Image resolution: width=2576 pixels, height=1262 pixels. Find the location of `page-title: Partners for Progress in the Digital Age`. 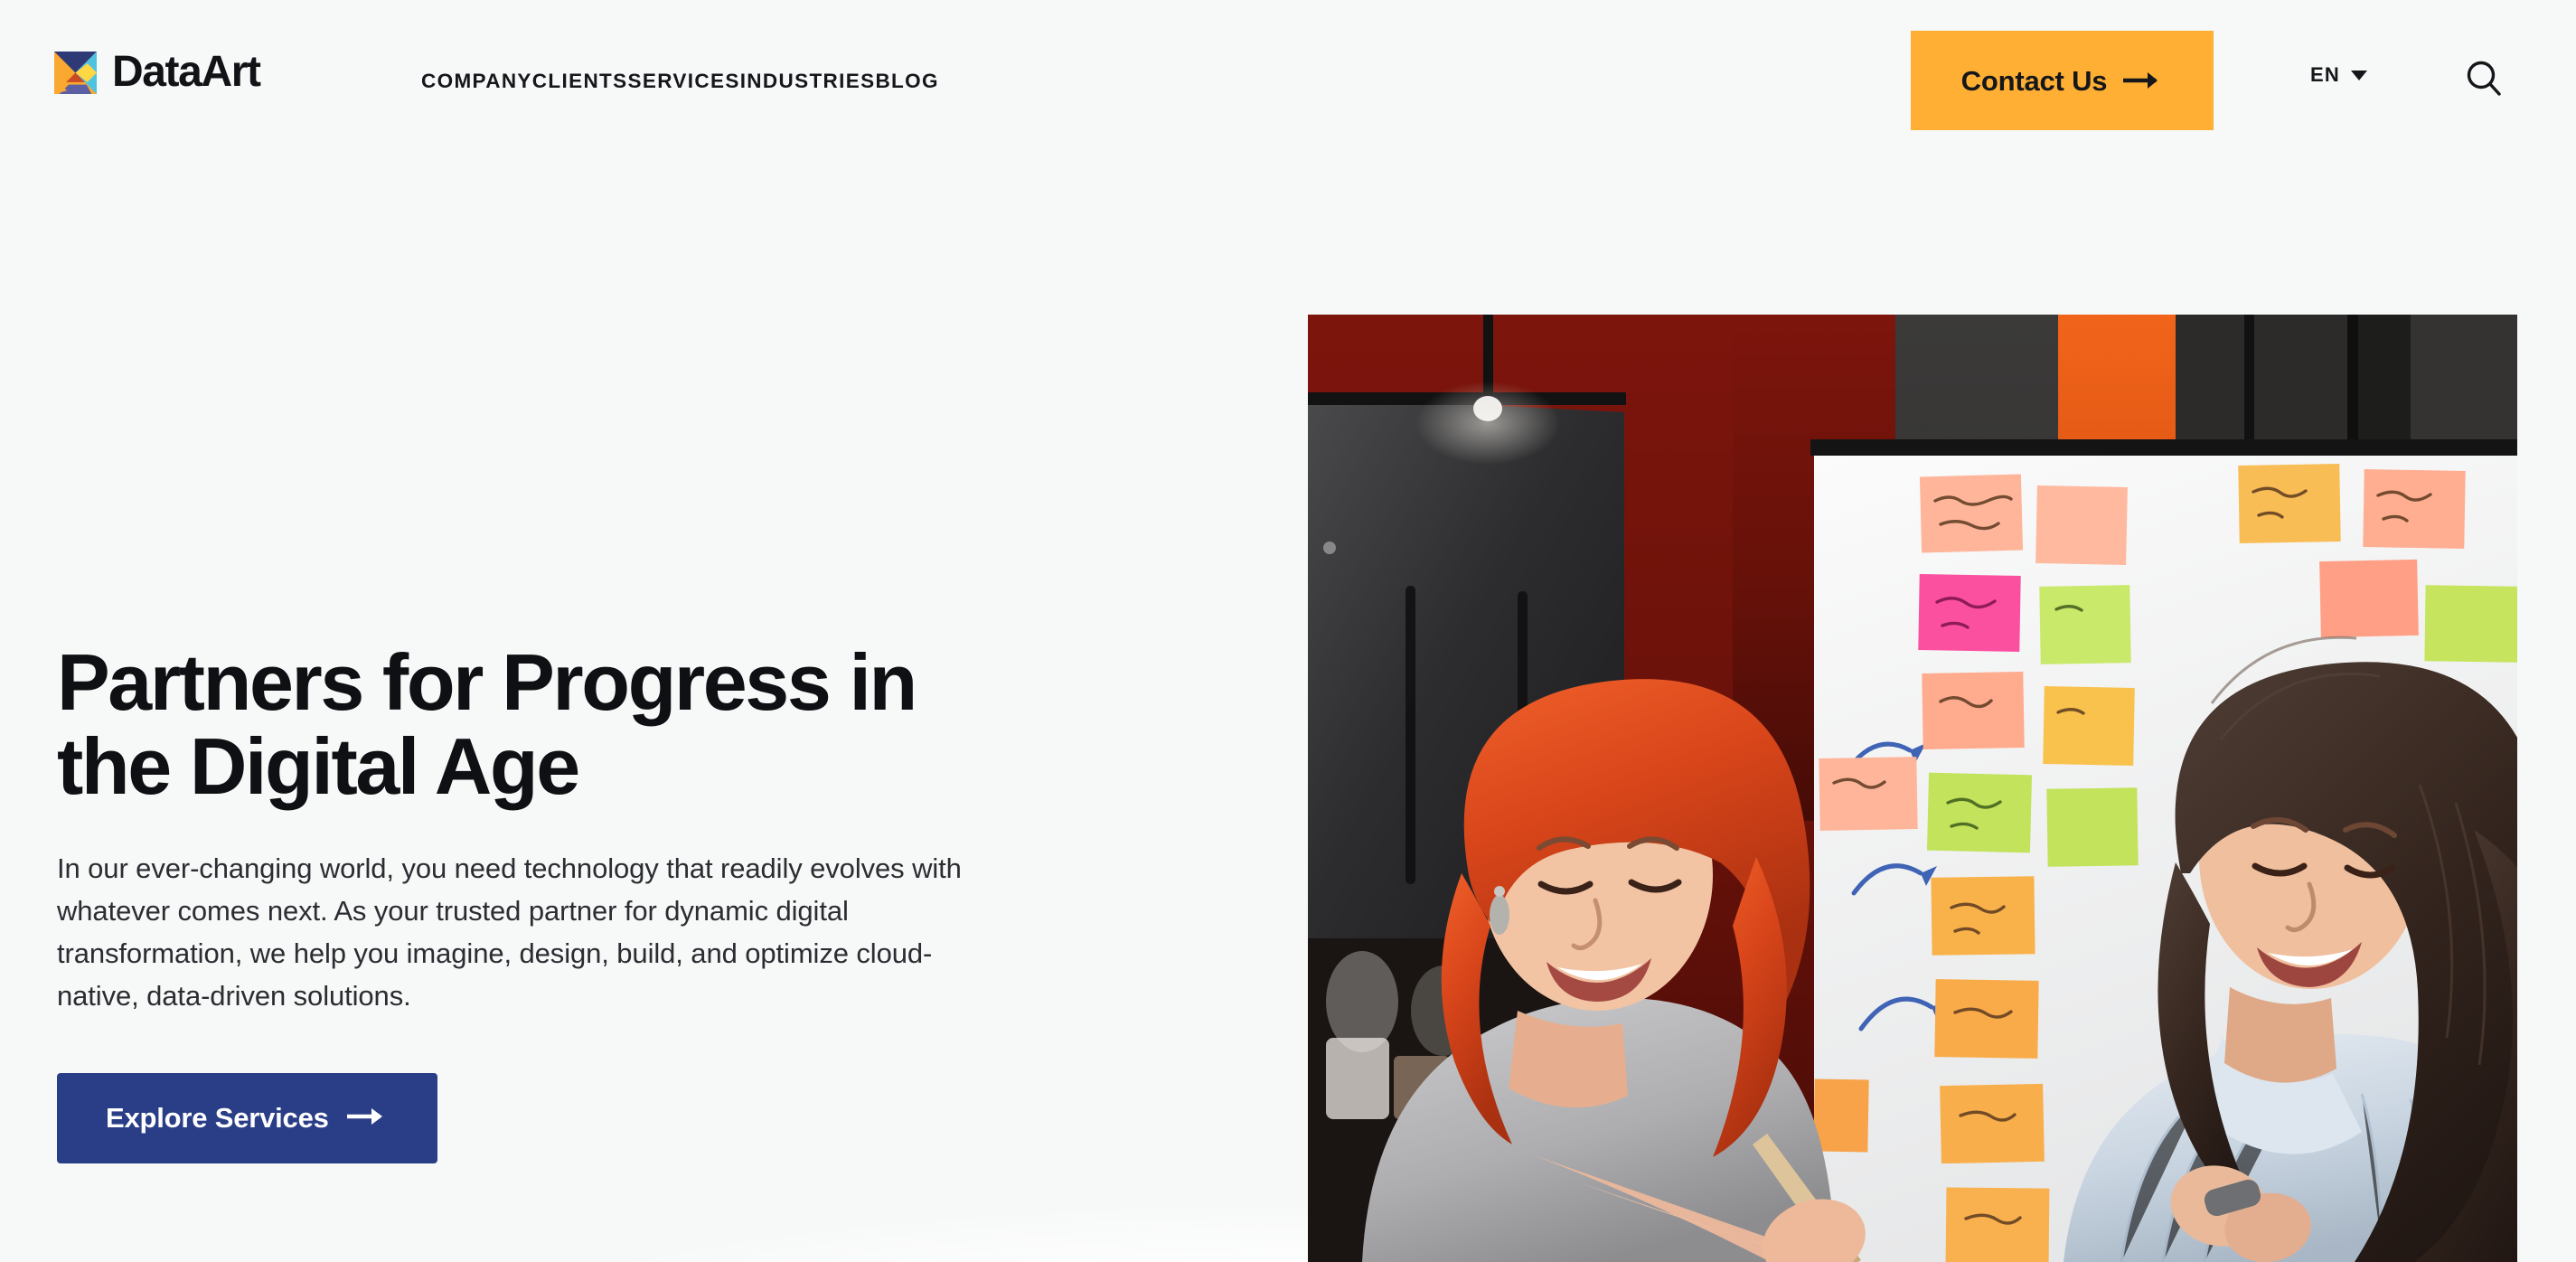

page-title: Partners for Progress in the Digital Age is located at coordinates (491, 724).